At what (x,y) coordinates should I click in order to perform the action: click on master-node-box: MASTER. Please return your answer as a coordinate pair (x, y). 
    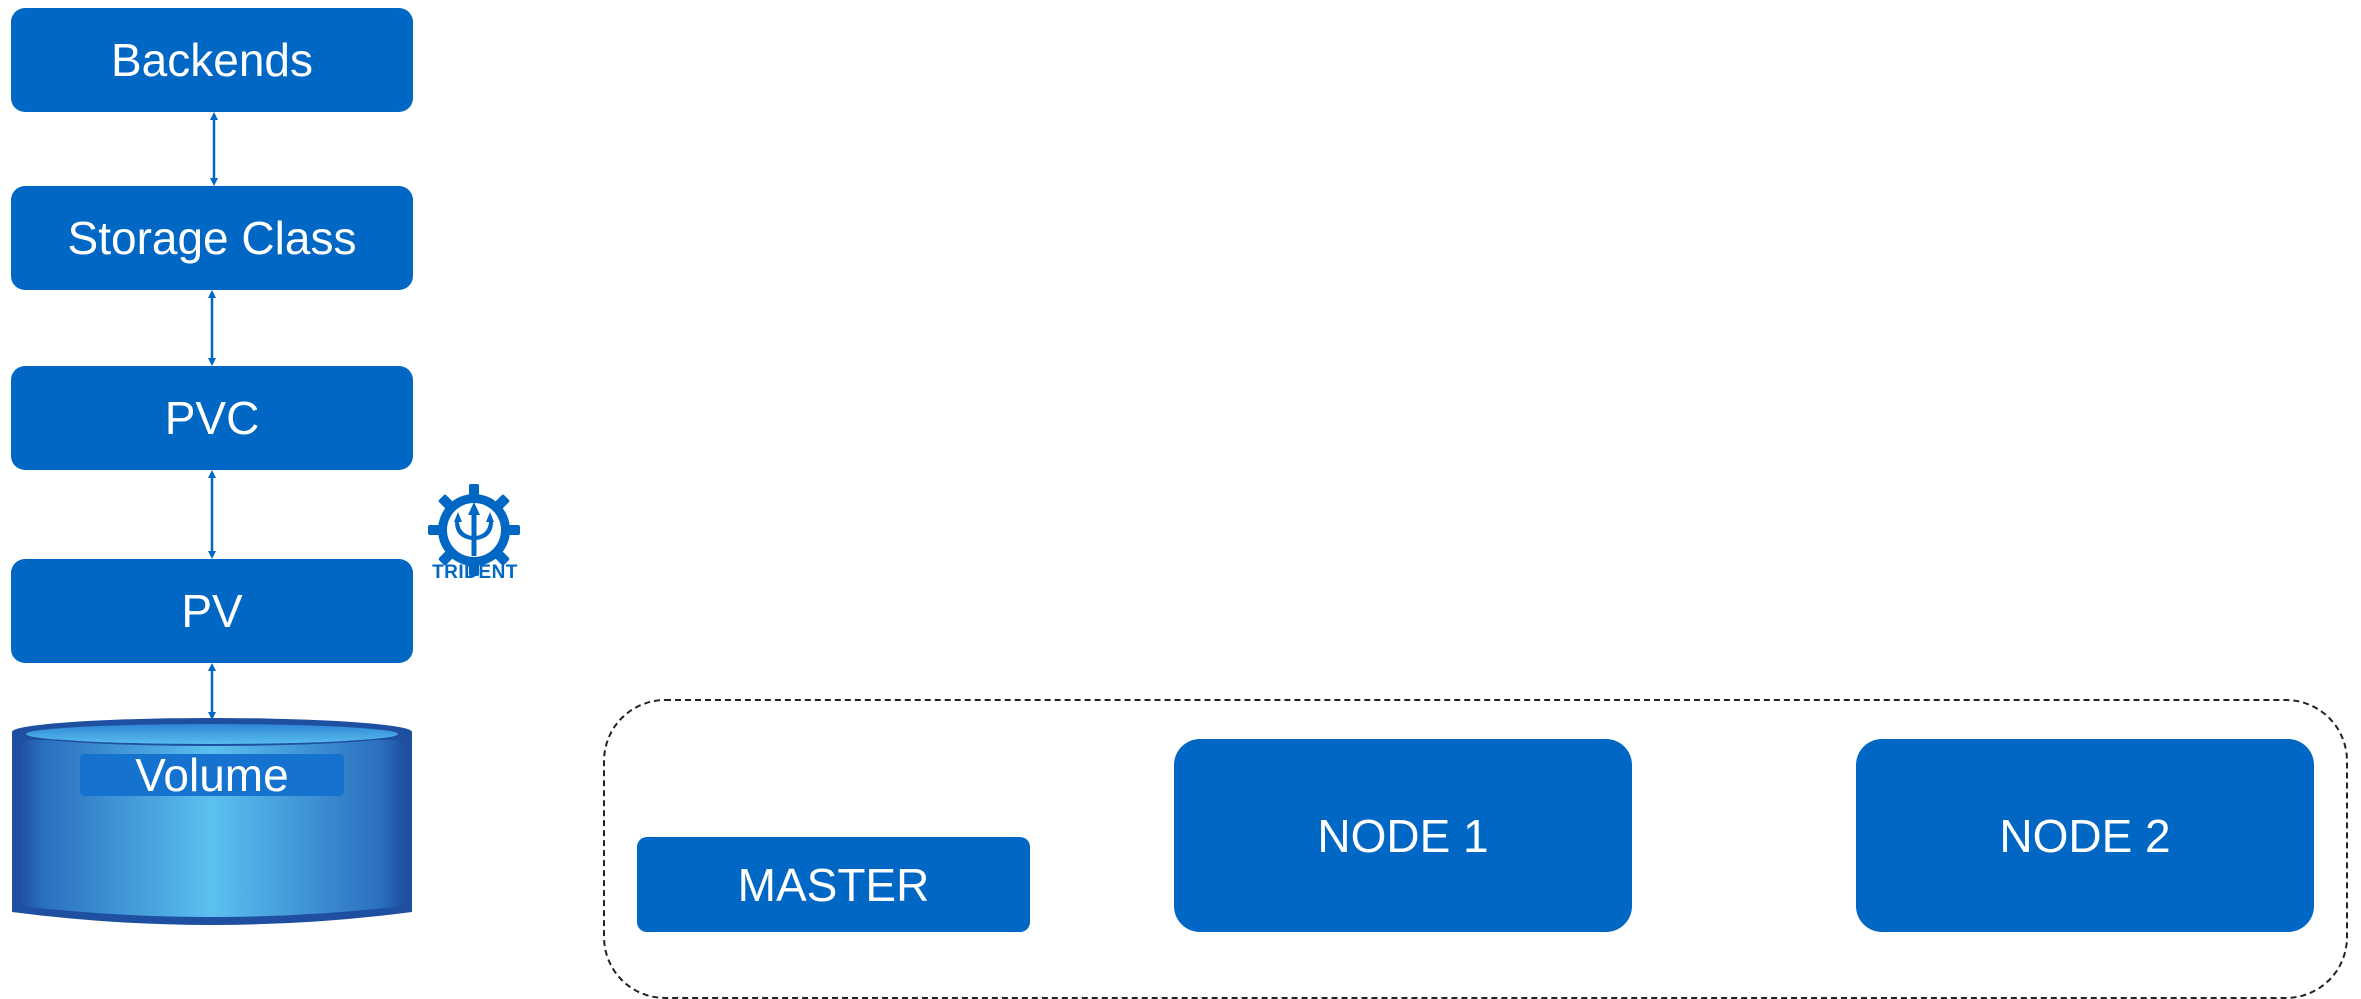
    Looking at the image, I should click on (833, 884).